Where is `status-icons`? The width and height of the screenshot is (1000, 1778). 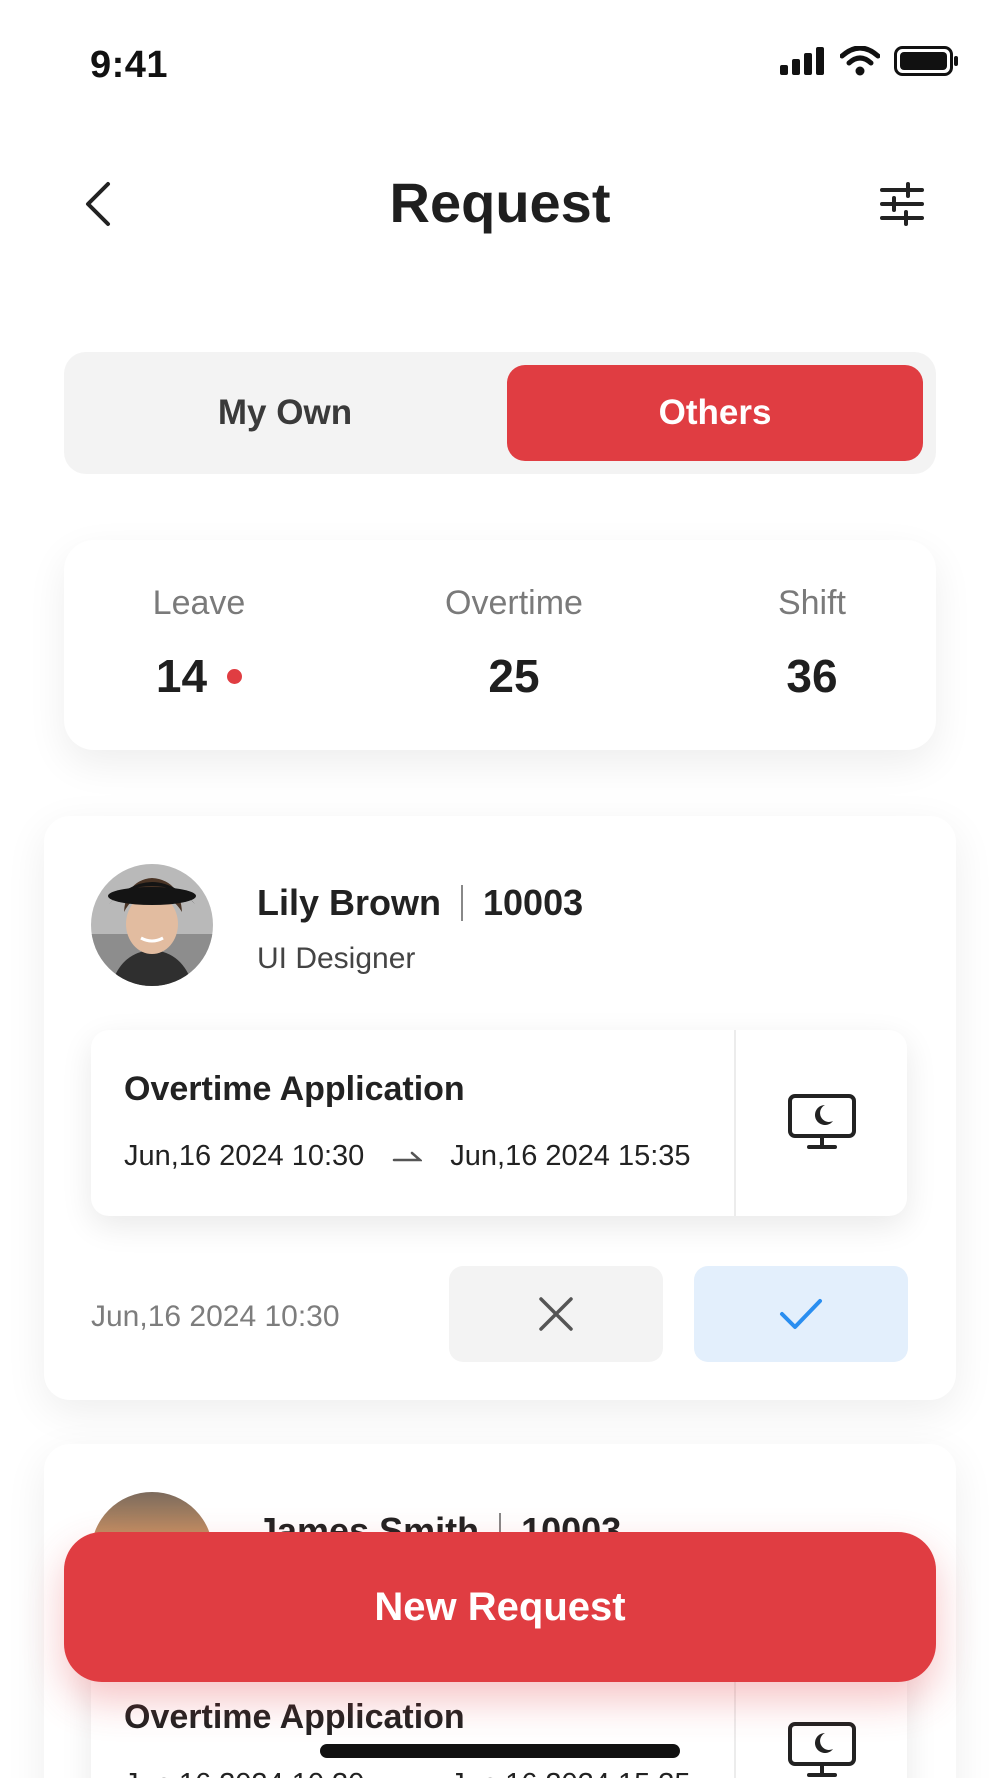 status-icons is located at coordinates (870, 61).